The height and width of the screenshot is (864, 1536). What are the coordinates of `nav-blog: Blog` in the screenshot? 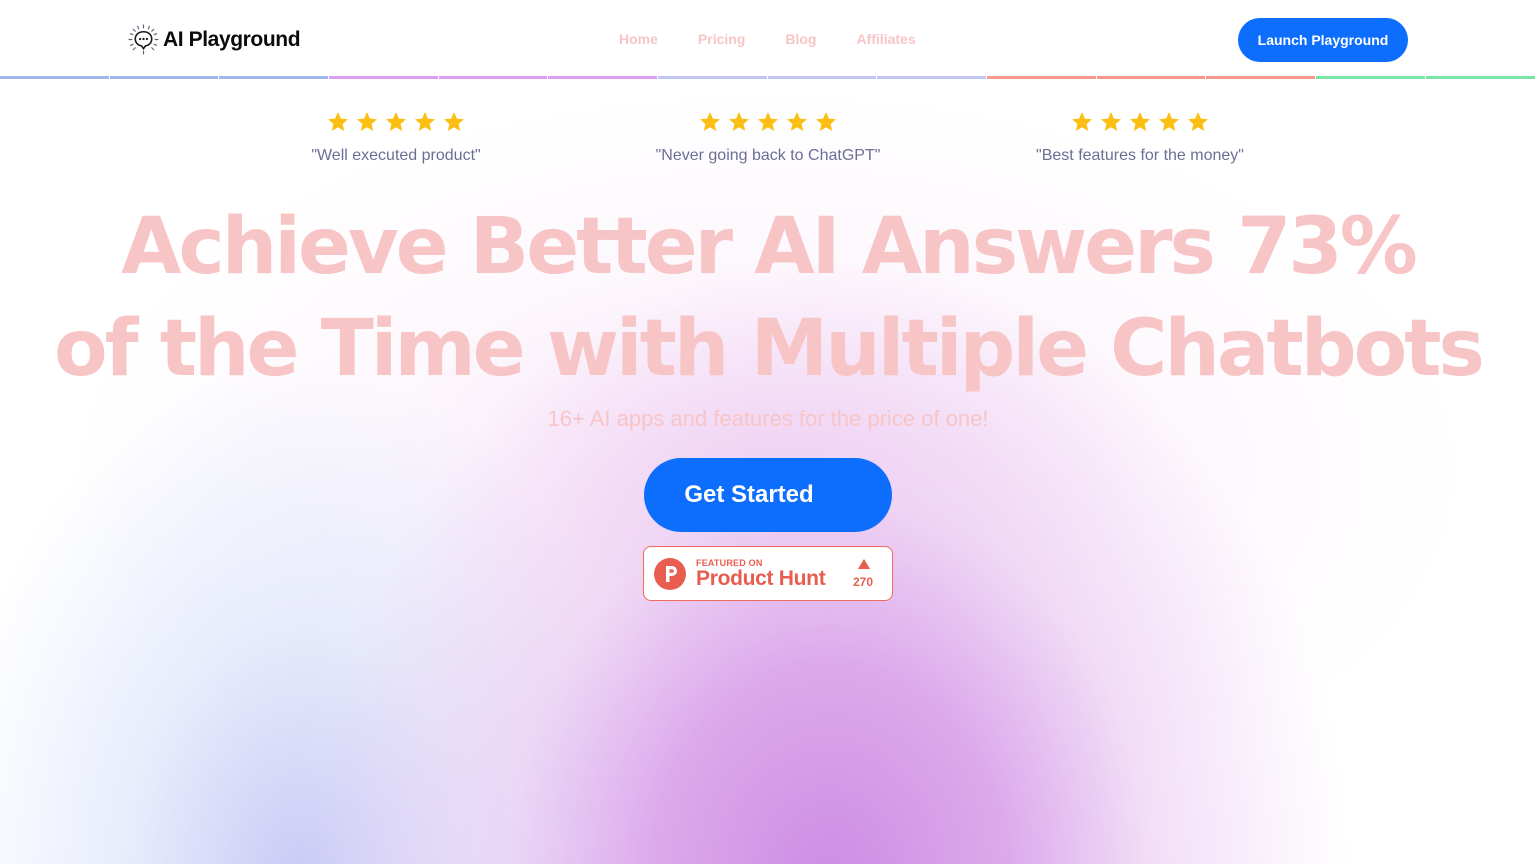 It's located at (800, 39).